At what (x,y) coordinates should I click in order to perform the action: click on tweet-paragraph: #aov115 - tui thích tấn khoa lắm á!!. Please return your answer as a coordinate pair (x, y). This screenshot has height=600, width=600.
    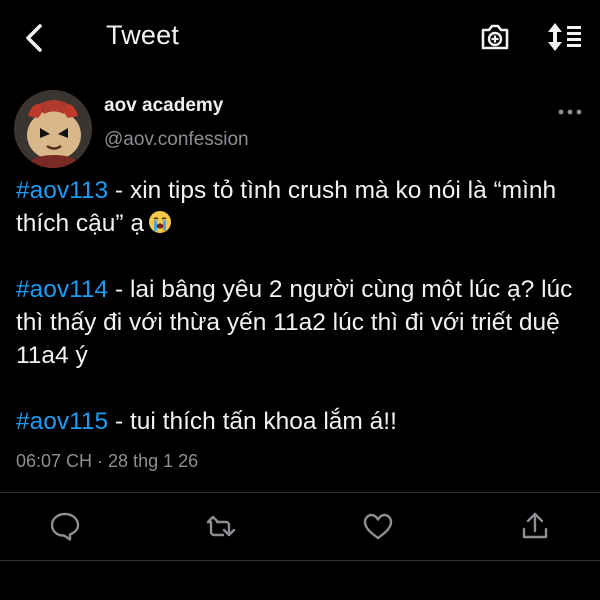
    Looking at the image, I should click on (303, 421).